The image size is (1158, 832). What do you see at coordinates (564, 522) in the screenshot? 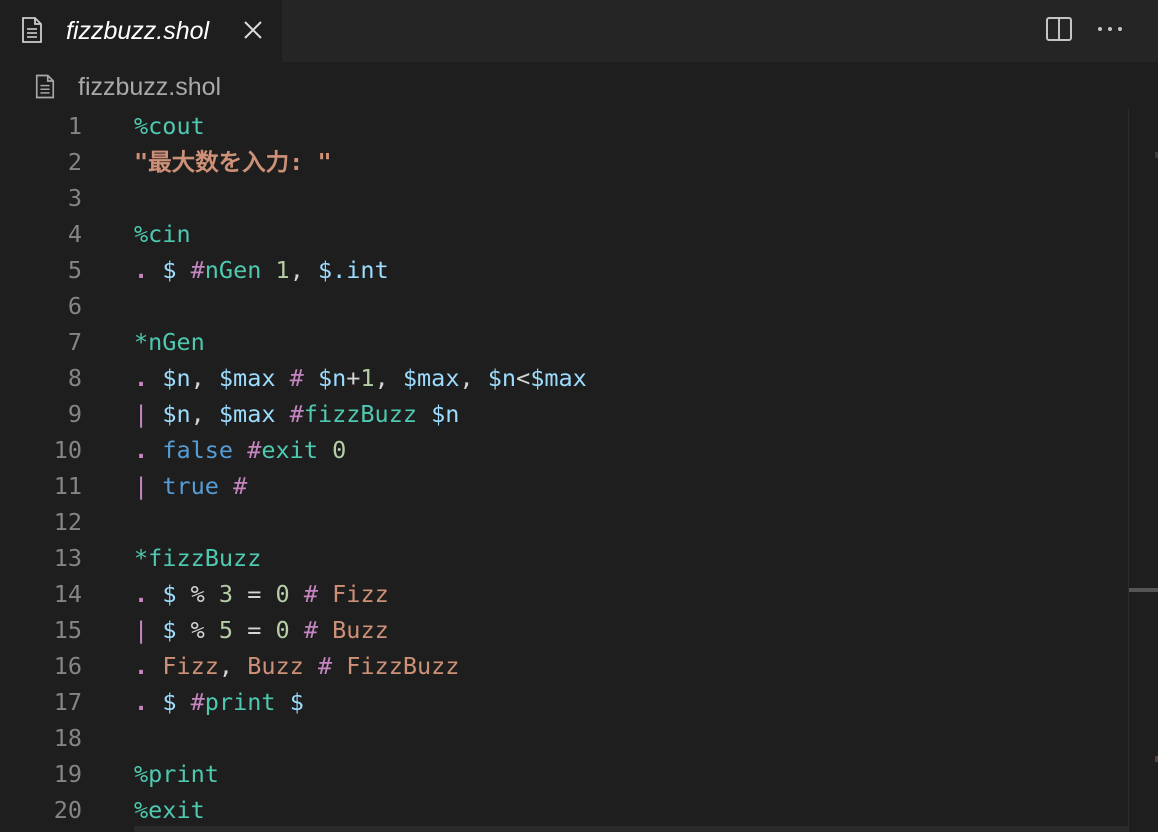
I see `code-line: 12` at bounding box center [564, 522].